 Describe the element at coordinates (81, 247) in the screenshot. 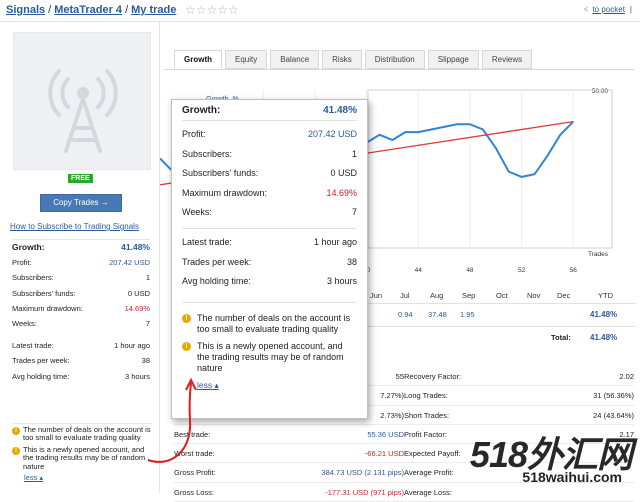

I see `stat-growth: Growth: 41.48%` at that location.